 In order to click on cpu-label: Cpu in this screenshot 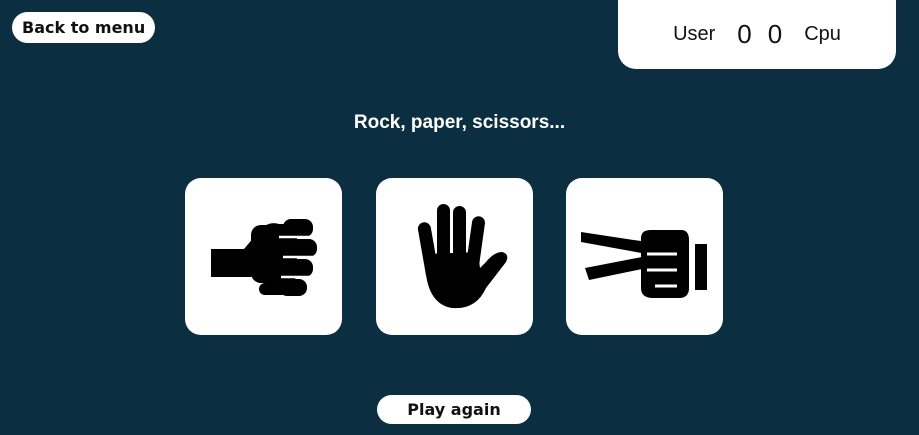, I will do `click(822, 34)`.